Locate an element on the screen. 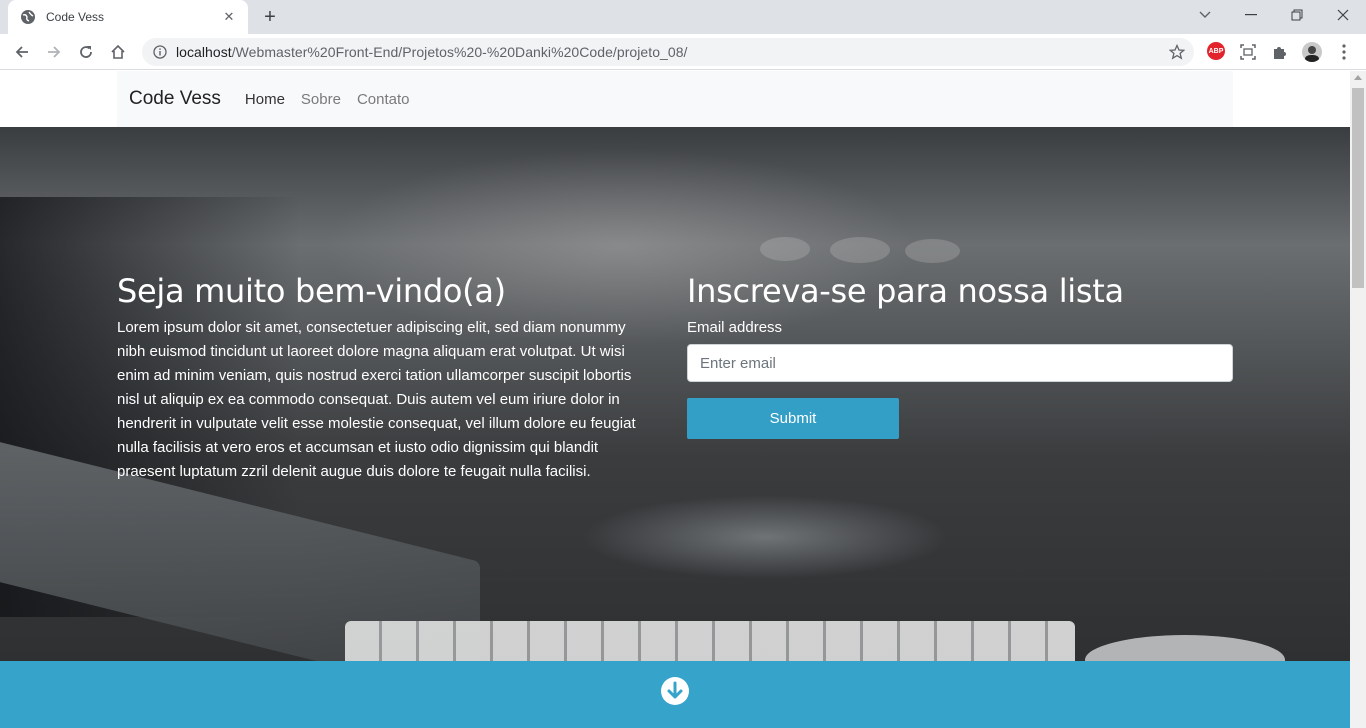 Image resolution: width=1366 pixels, height=728 pixels. nav-link-sobre: Sobre is located at coordinates (321, 99).